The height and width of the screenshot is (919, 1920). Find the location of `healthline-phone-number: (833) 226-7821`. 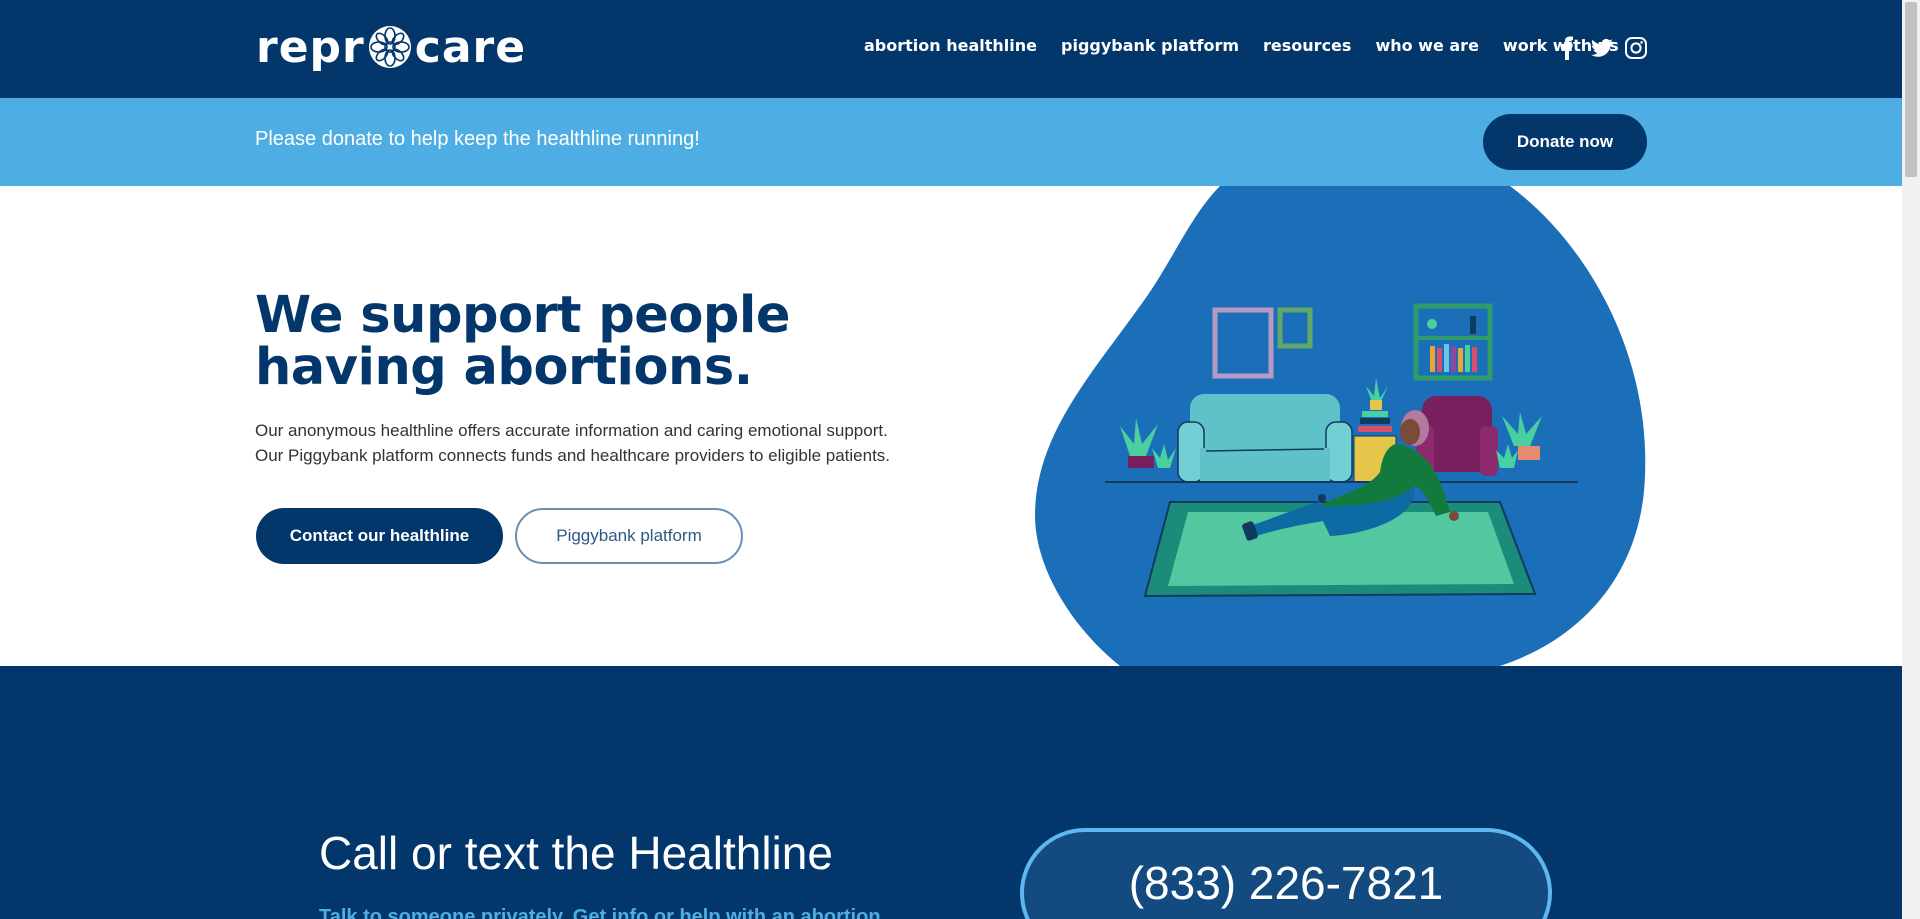

healthline-phone-number: (833) 226-7821 is located at coordinates (1286, 883).